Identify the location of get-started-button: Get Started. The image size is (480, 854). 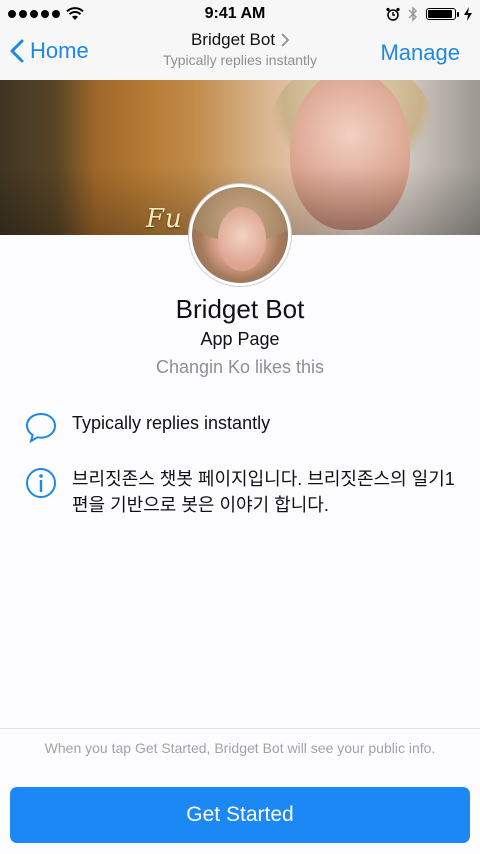
(240, 815).